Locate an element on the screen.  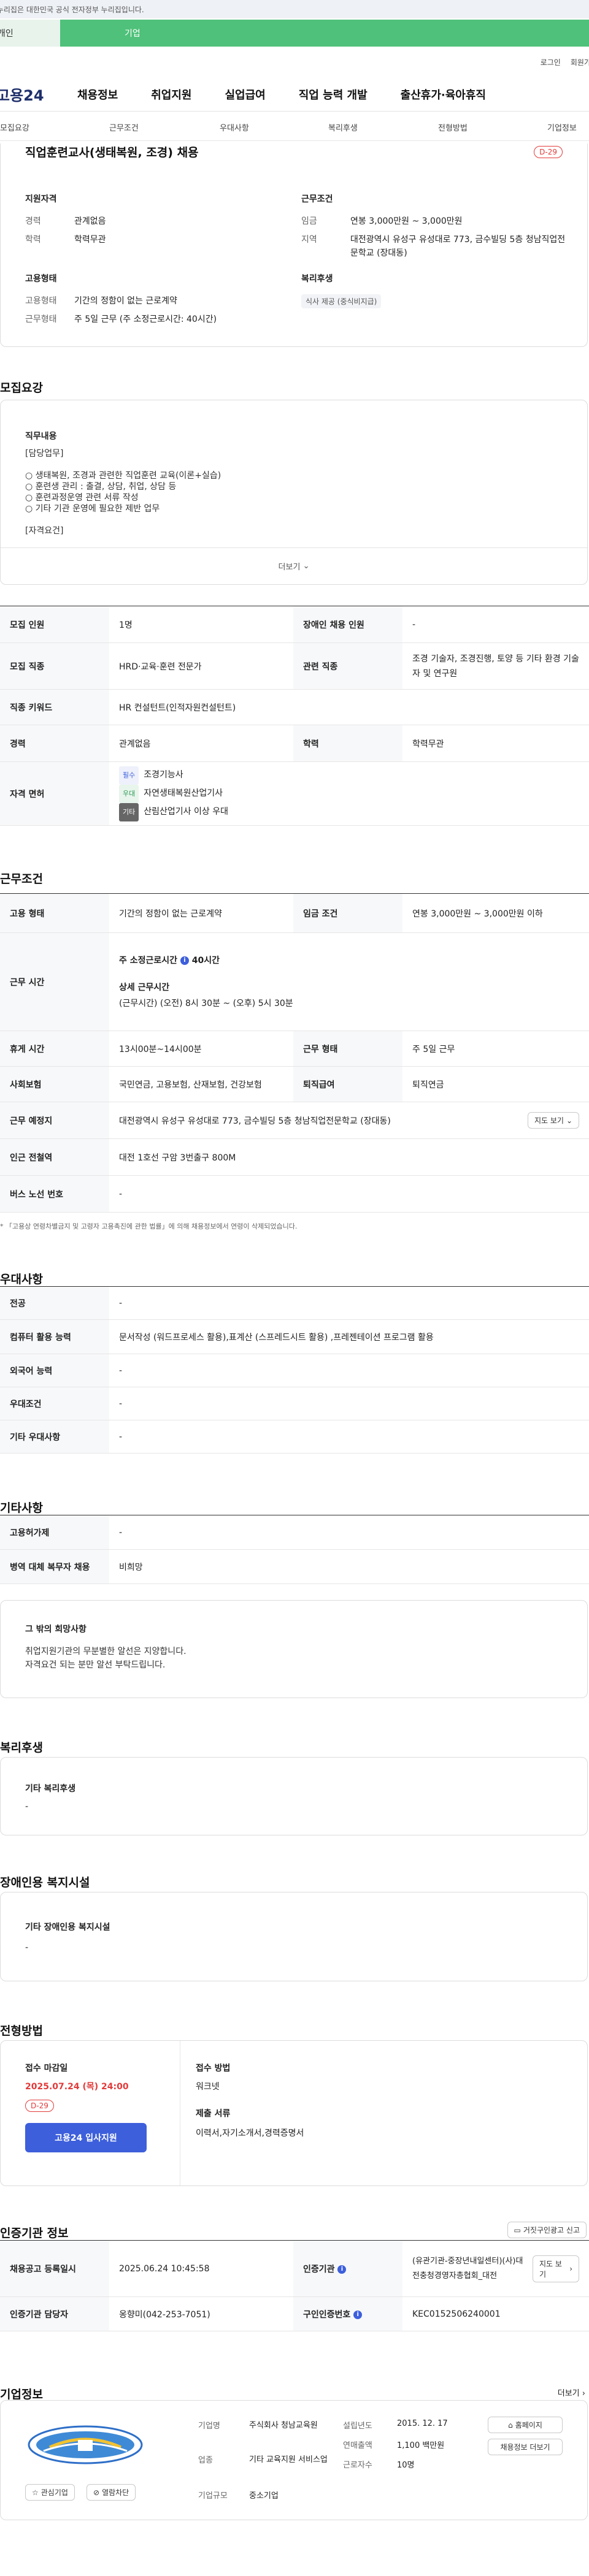
user-type-tabs: 개인 기업 is located at coordinates (294, 32).